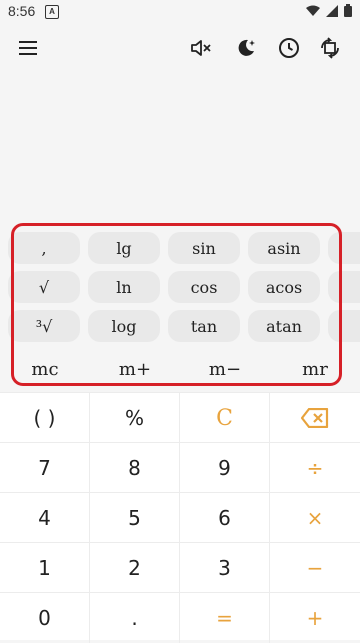 Image resolution: width=360 pixels, height=643 pixels. Describe the element at coordinates (135, 618) in the screenshot. I see `decimal-point-button: .` at that location.